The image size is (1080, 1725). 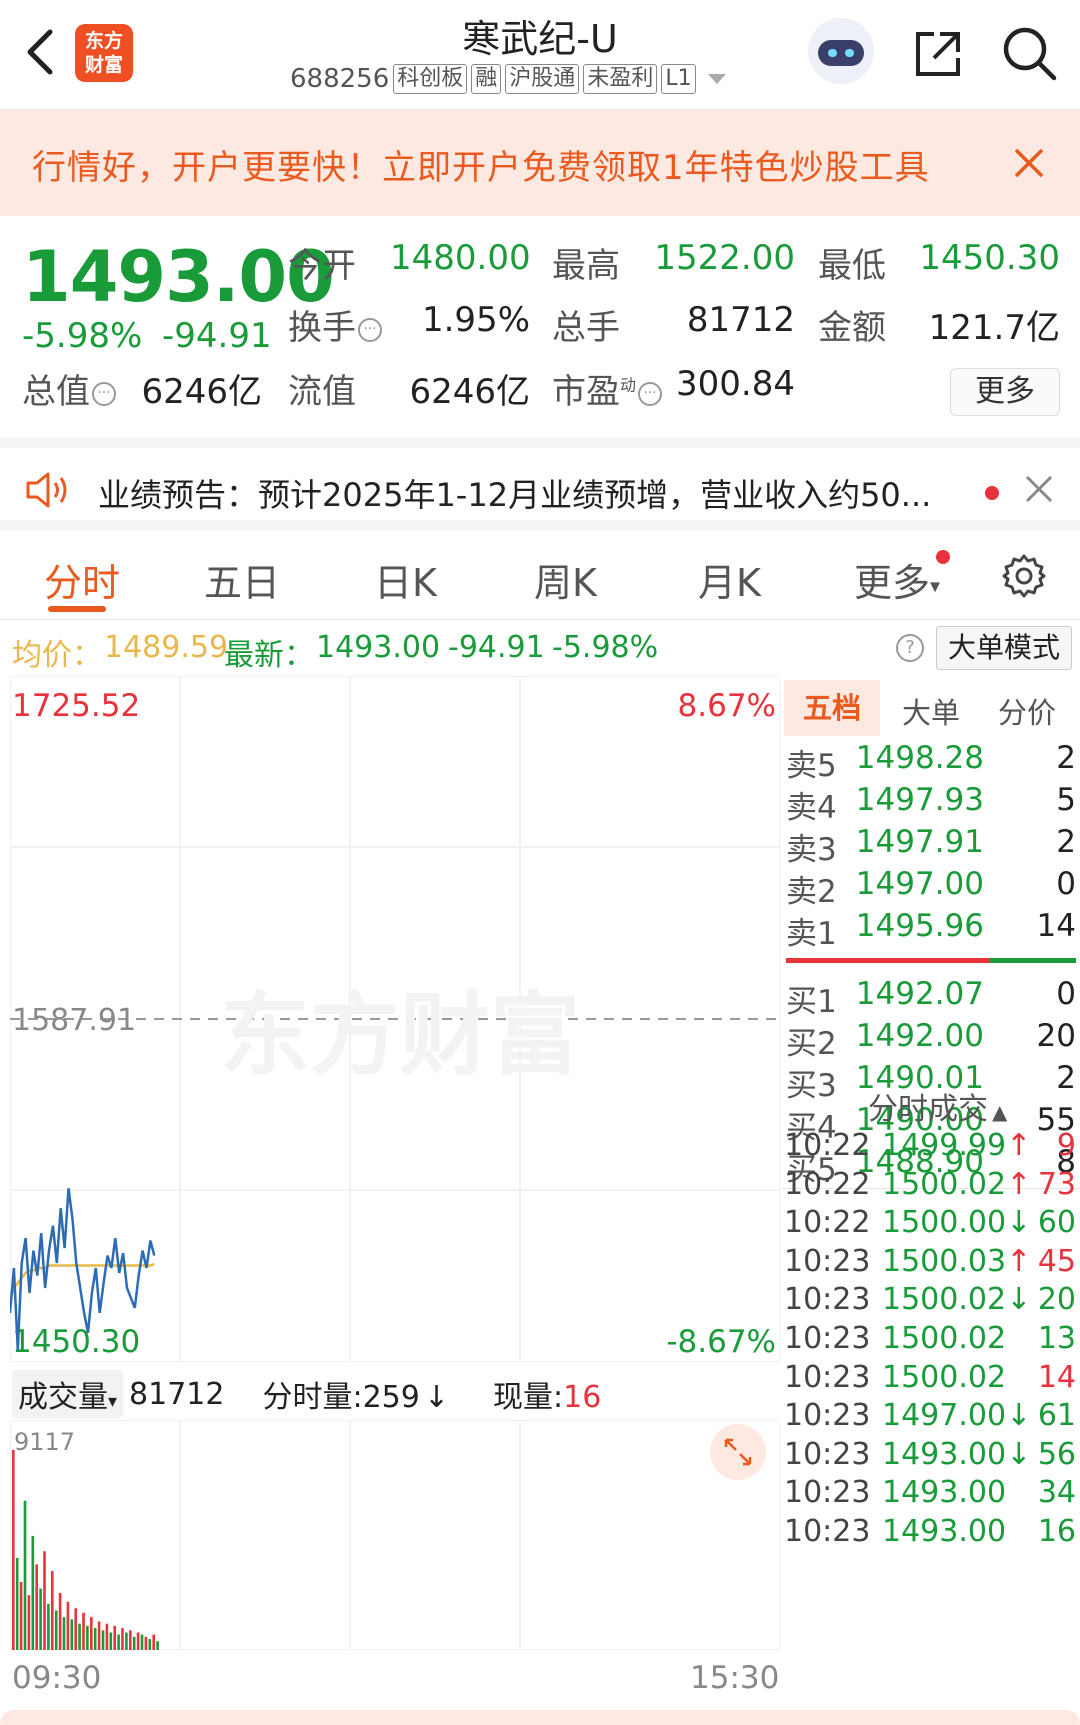 I want to click on low-label: 最低, so click(x=852, y=266).